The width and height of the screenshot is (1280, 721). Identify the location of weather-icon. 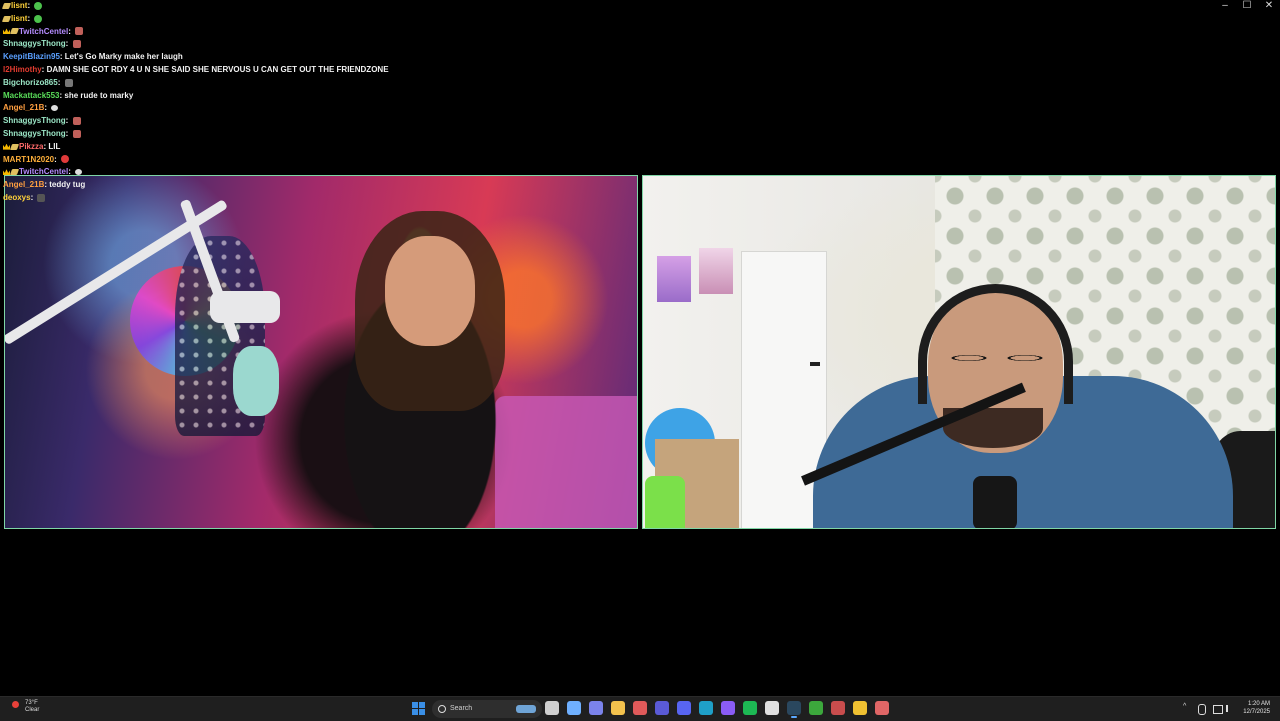
(15, 704).